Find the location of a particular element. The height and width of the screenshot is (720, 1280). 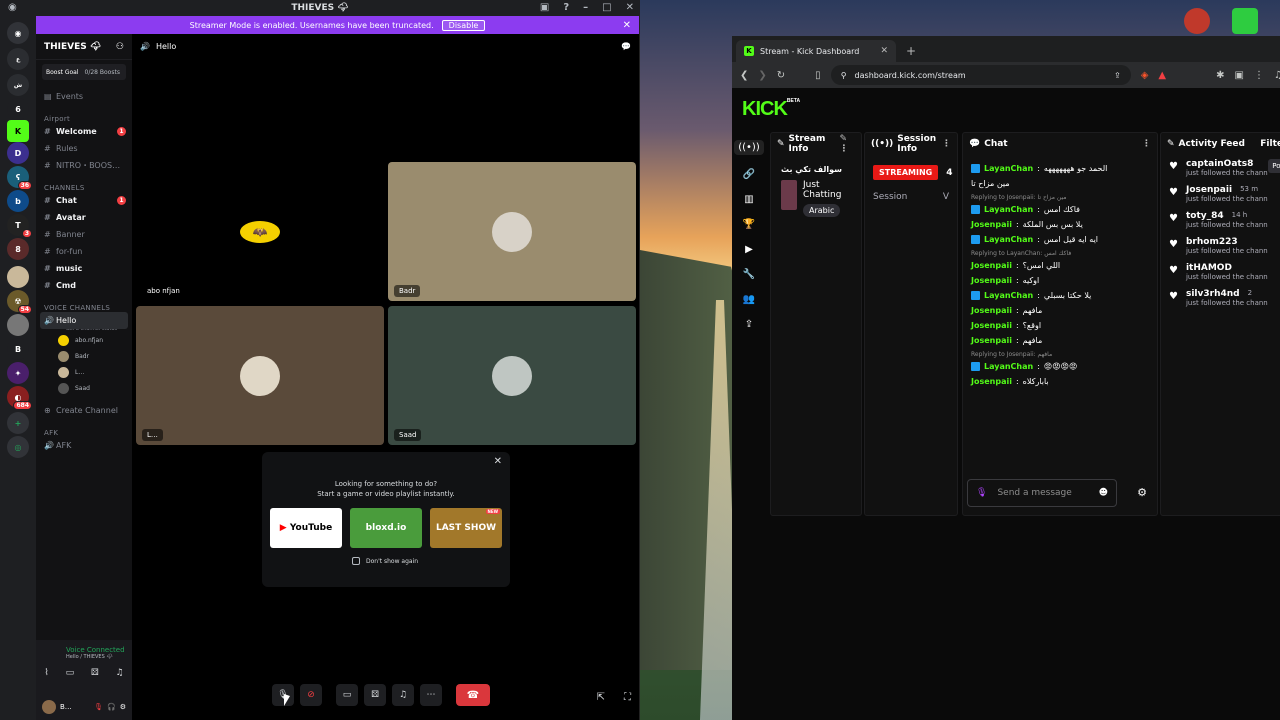

feed-item: ♥ Josenpaii 53 m just followed the chann is located at coordinates (1220, 194).